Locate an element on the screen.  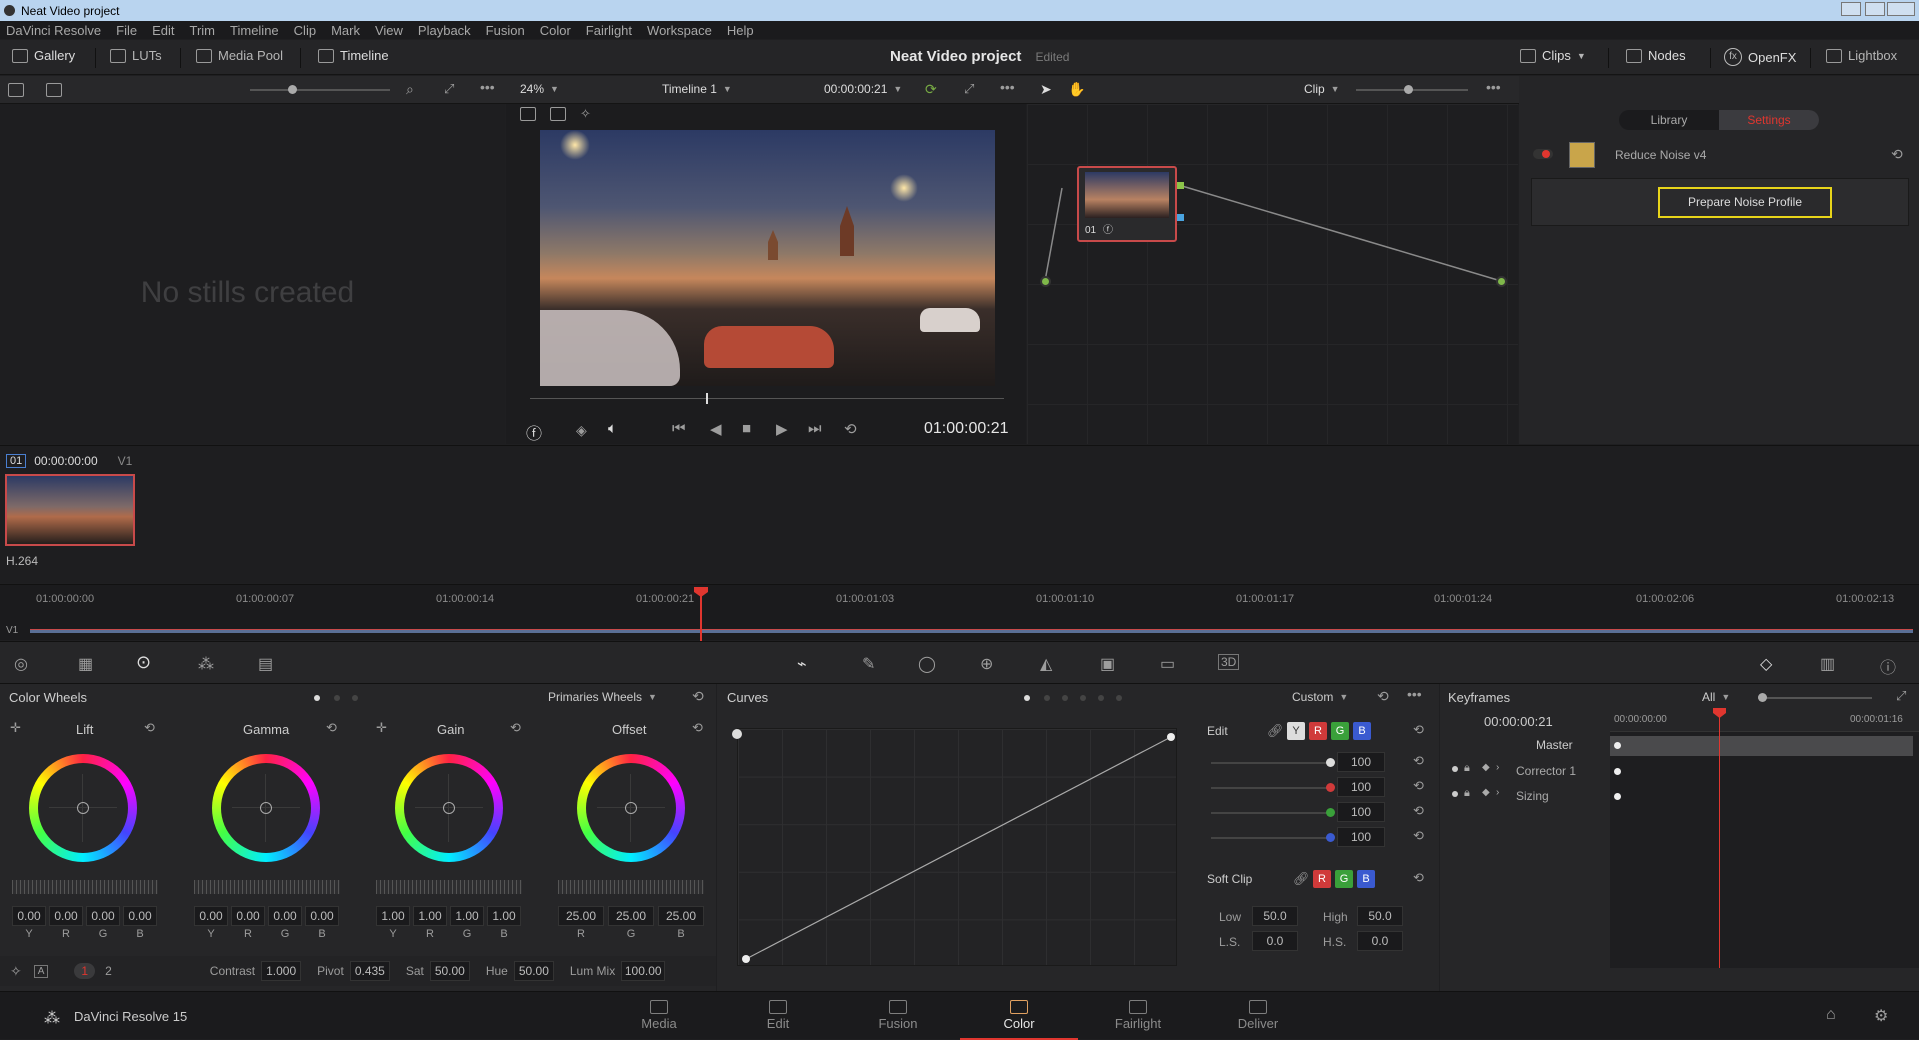
curve-point-black is located at coordinates (746, 959).